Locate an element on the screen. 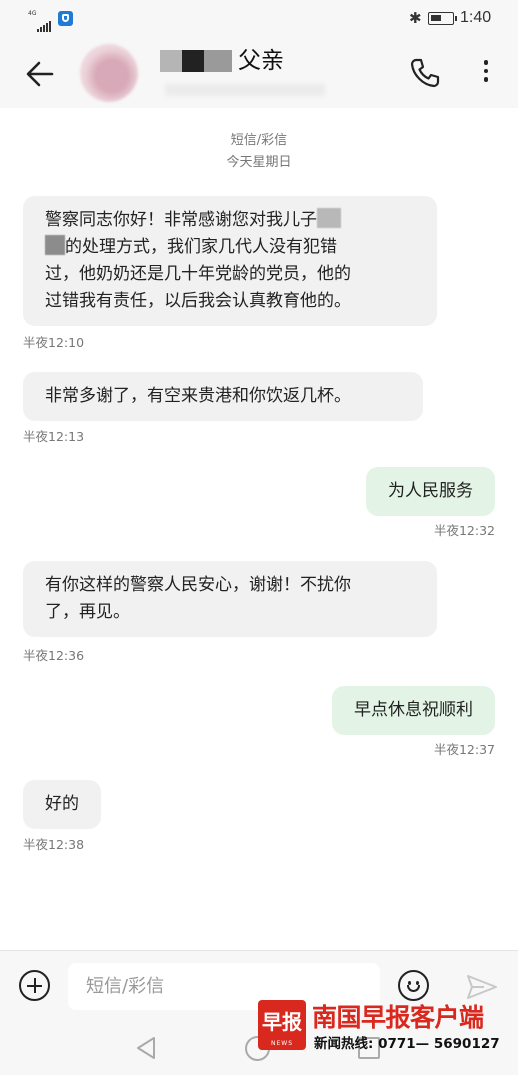  message-bubble-outgoing: 早点休息祝顺利 is located at coordinates (413, 710).